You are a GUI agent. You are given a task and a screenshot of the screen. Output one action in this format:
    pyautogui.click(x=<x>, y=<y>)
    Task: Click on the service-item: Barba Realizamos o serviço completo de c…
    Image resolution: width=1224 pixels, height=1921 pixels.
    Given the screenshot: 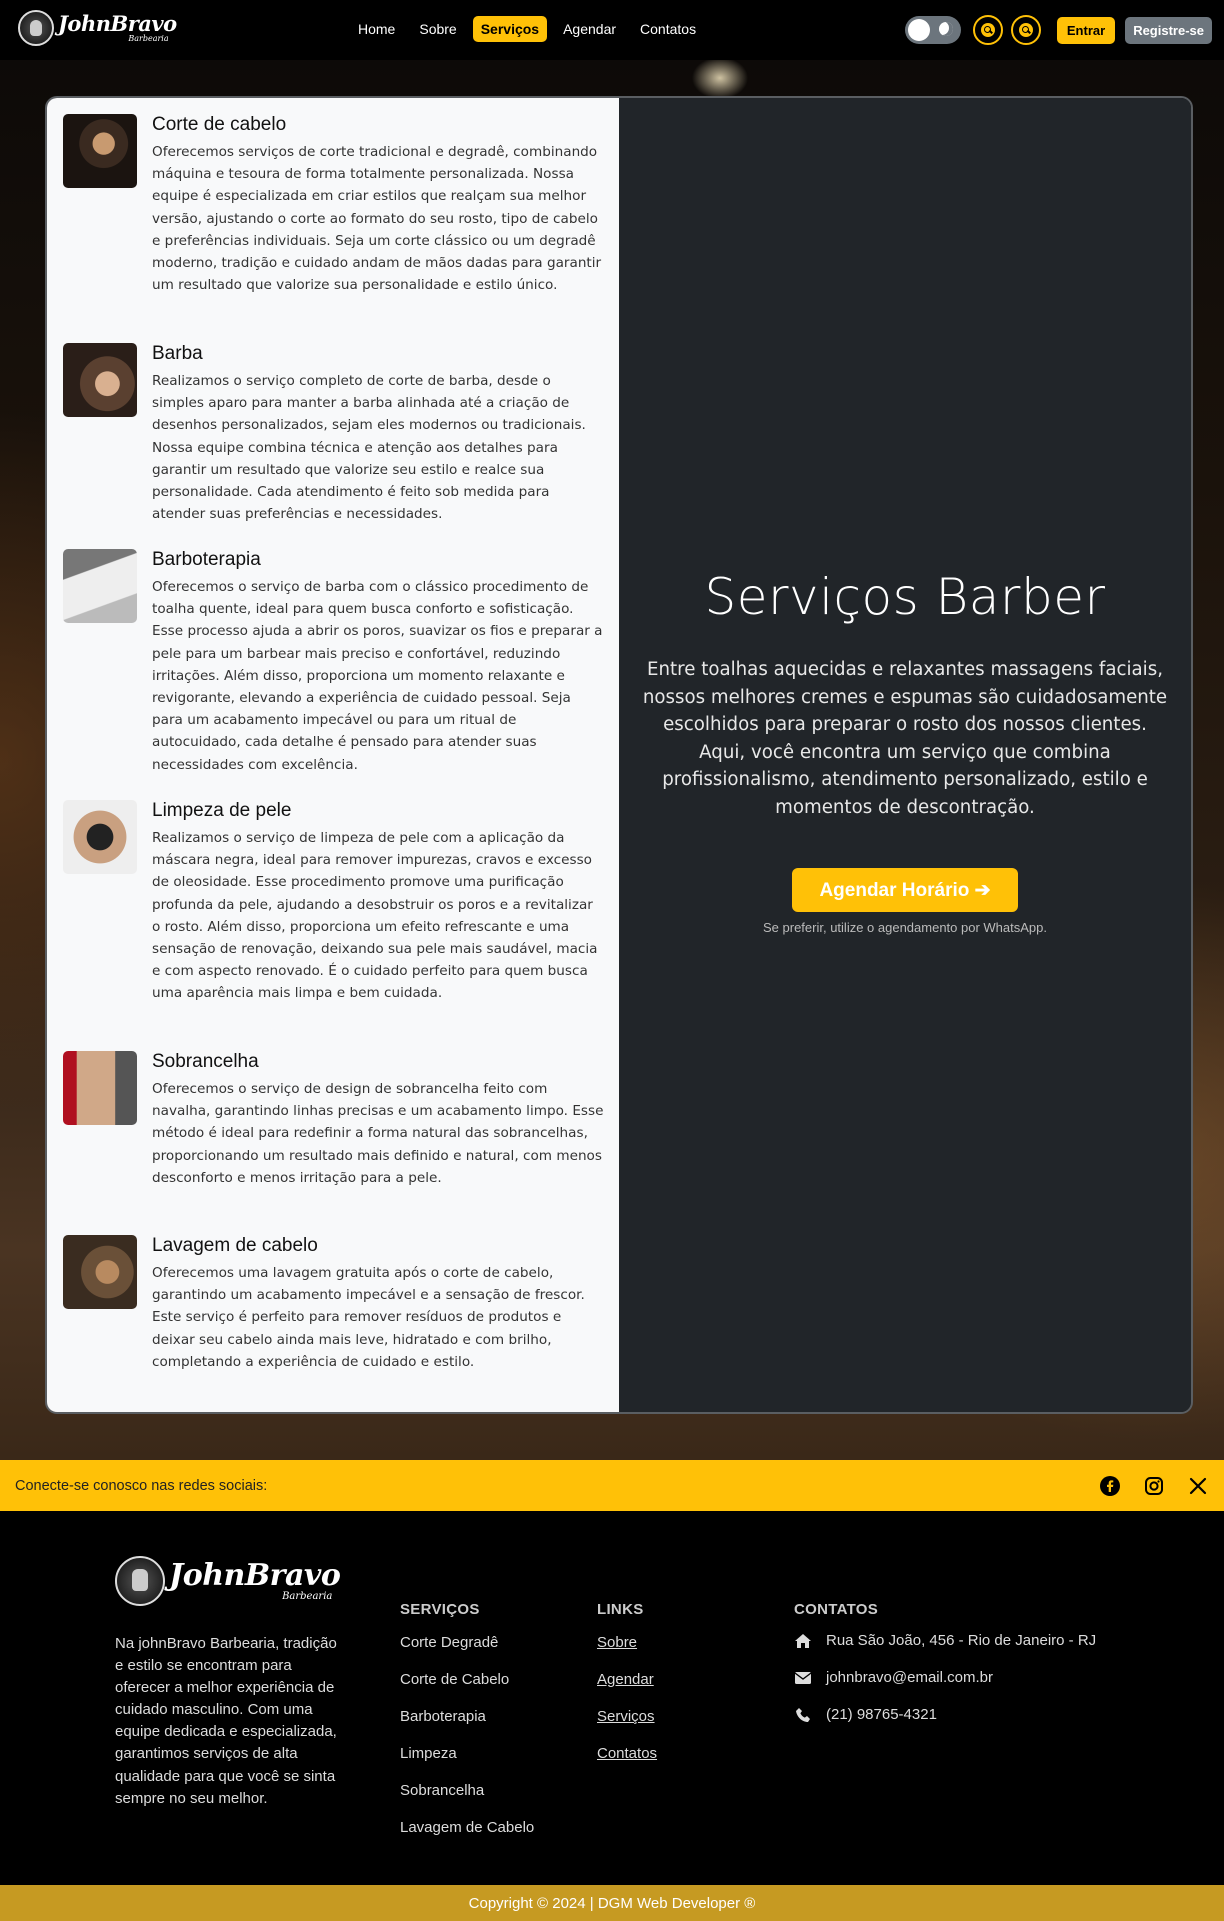 What is the action you would take?
    pyautogui.click(x=334, y=446)
    